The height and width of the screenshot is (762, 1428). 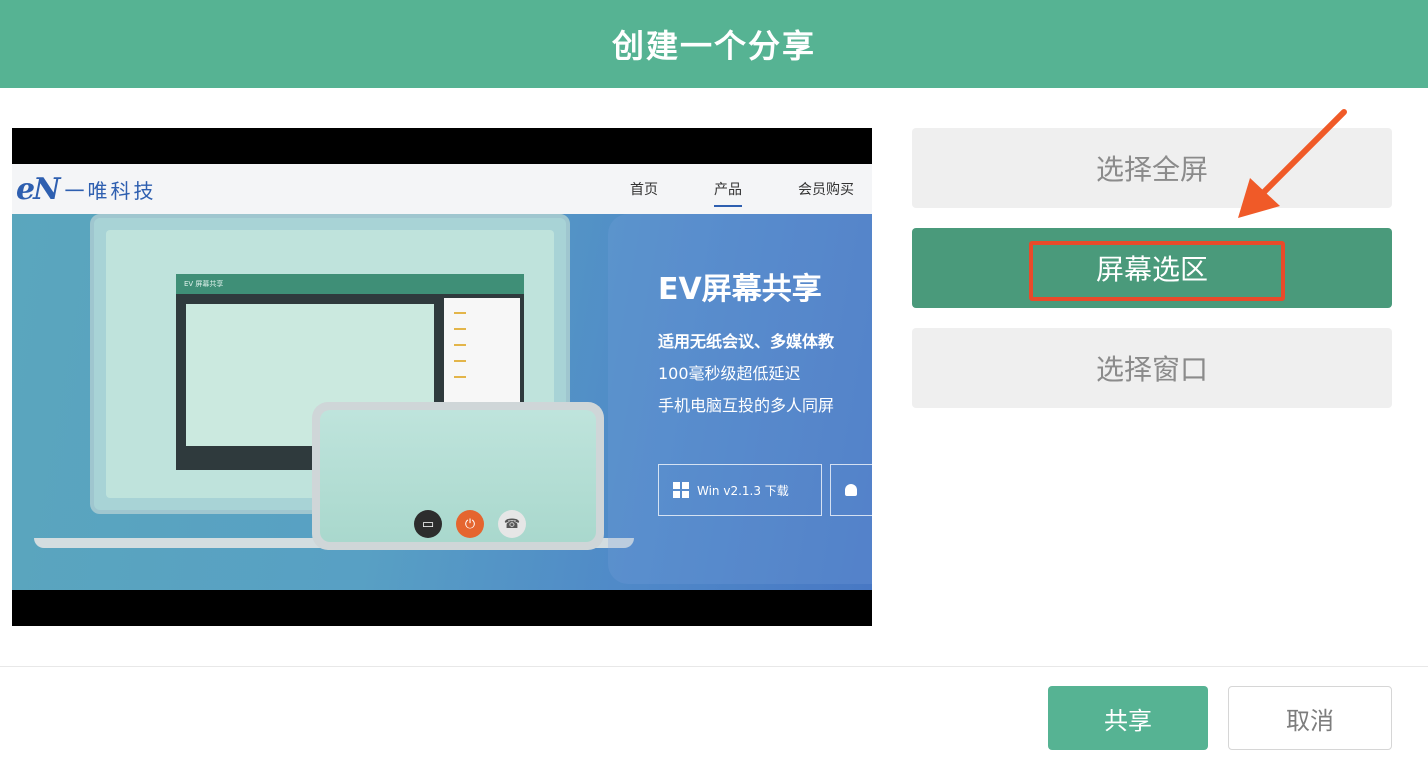 I want to click on preview-nav-membership: 会员购买, so click(x=826, y=190).